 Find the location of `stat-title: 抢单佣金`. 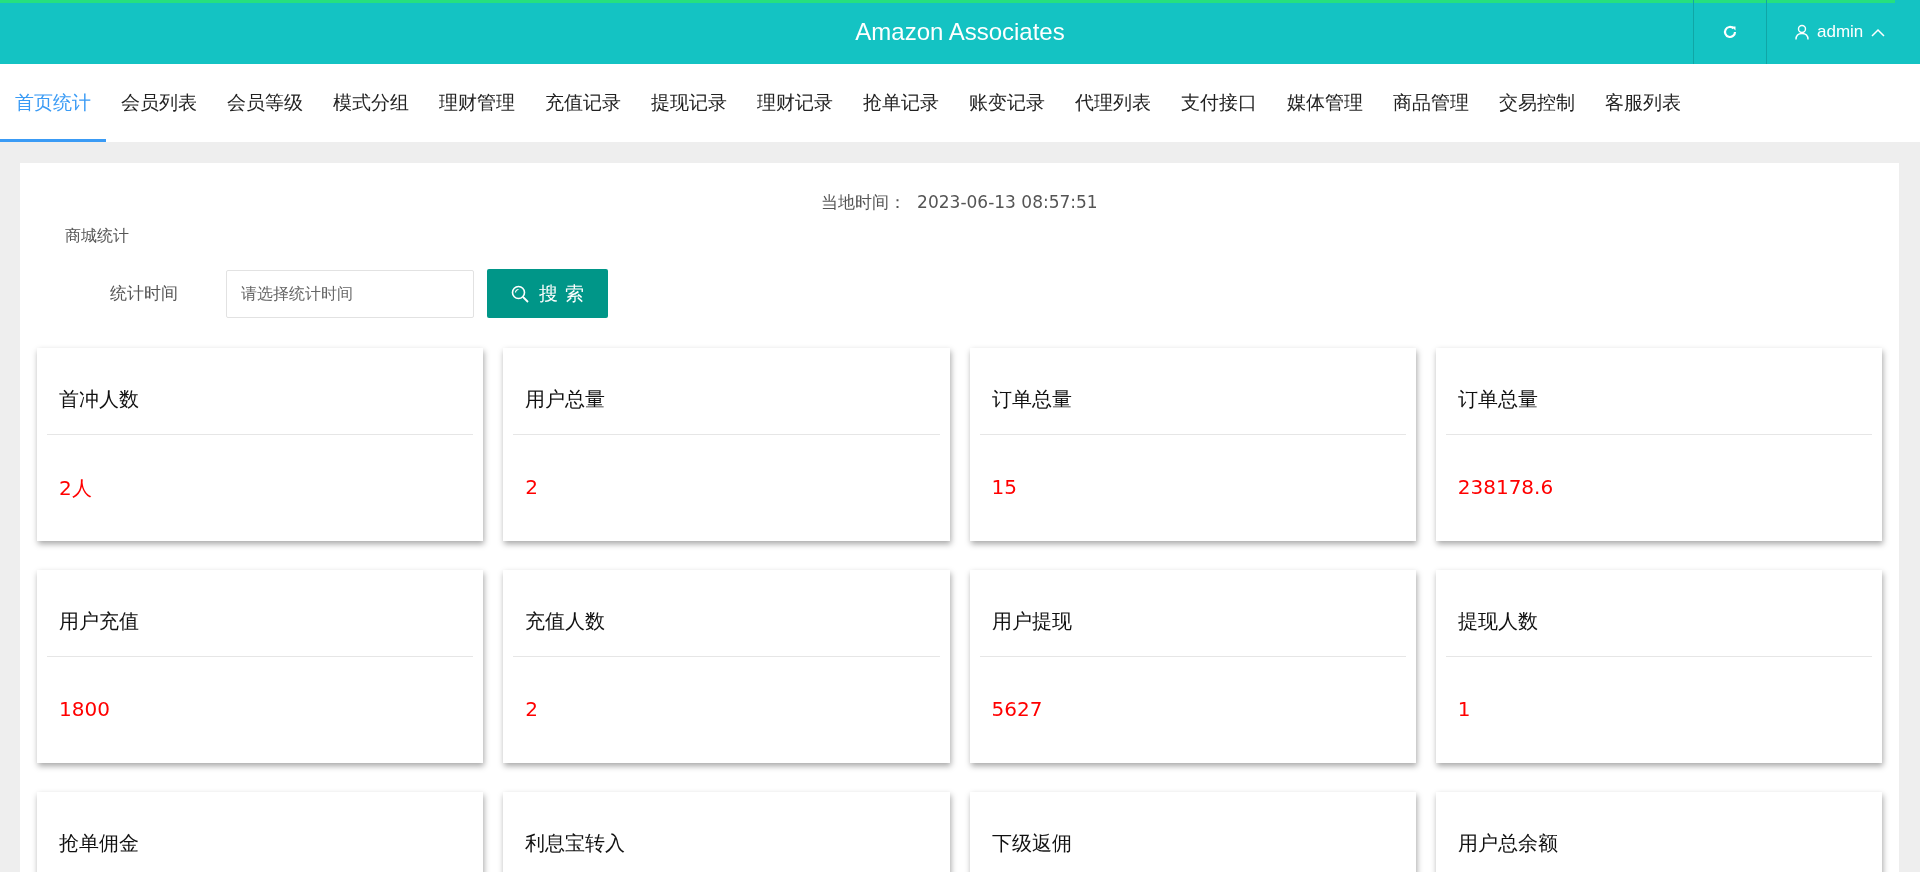

stat-title: 抢单佣金 is located at coordinates (260, 832).